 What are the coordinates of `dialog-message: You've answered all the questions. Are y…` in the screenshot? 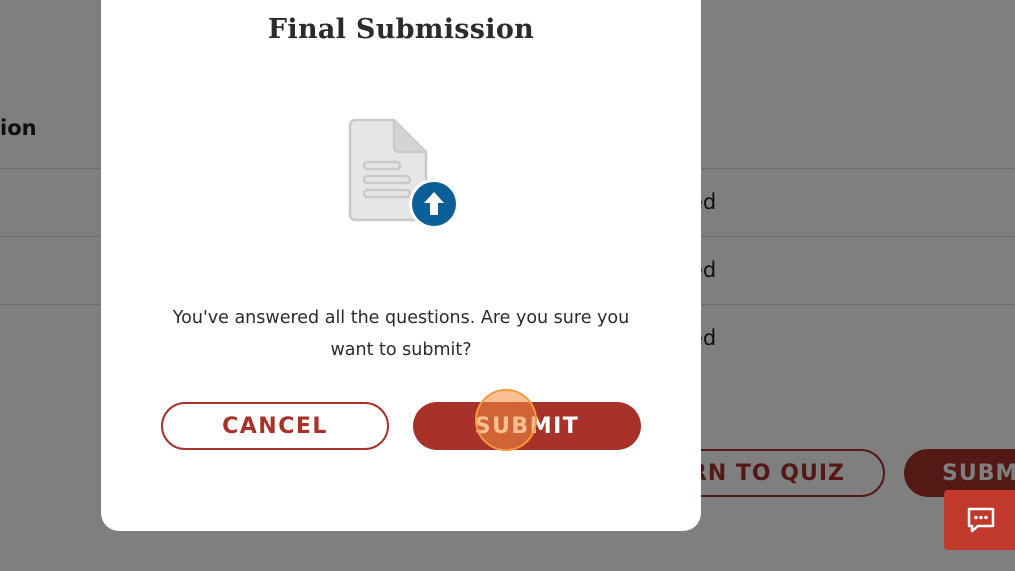 It's located at (401, 334).